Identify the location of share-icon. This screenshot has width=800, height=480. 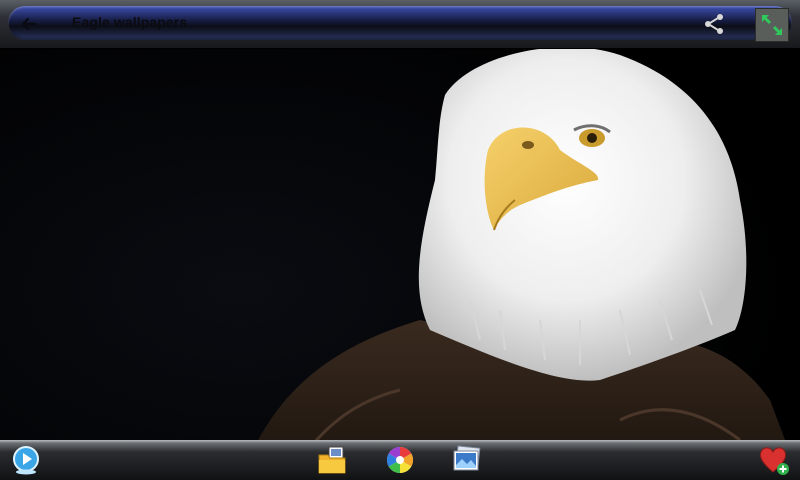
(714, 24).